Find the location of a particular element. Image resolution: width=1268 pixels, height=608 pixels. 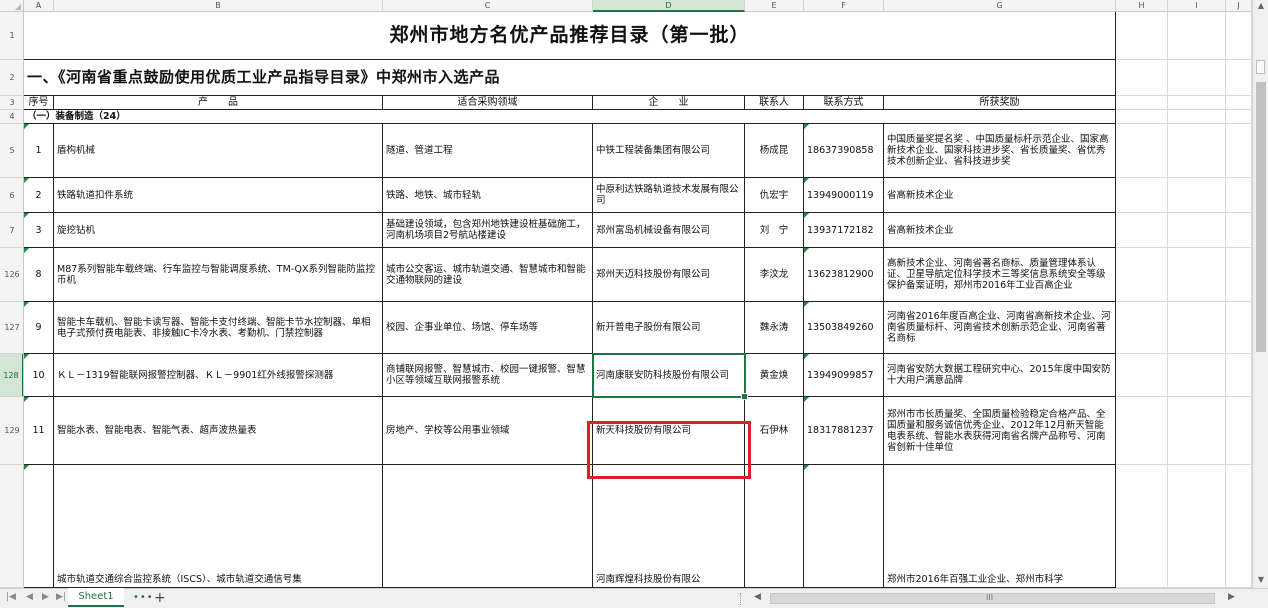

cell-seq: 3 is located at coordinates (39, 230).